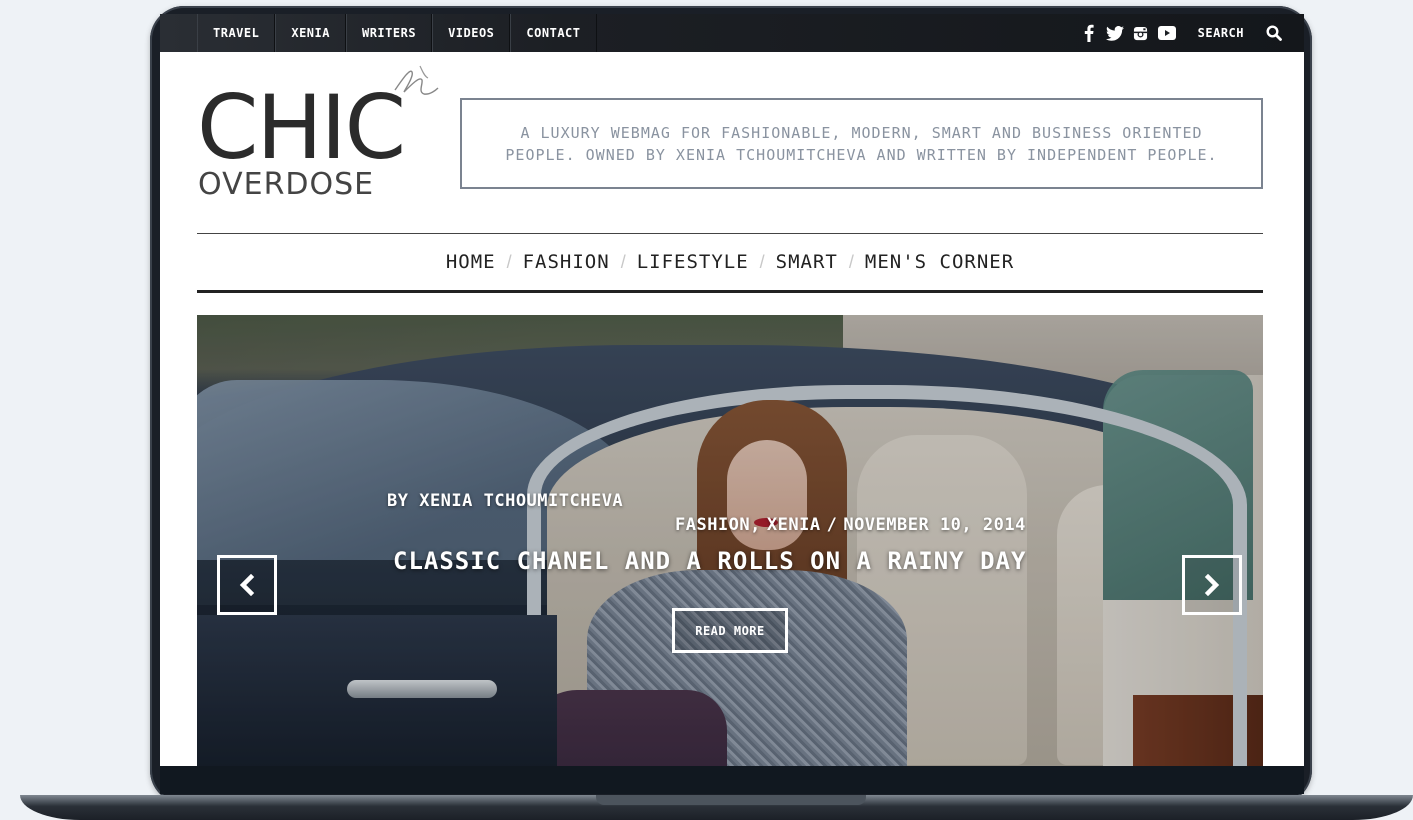 The image size is (1413, 820). Describe the element at coordinates (934, 525) in the screenshot. I see `slide-date: NOVEMBER 10, 2014` at that location.